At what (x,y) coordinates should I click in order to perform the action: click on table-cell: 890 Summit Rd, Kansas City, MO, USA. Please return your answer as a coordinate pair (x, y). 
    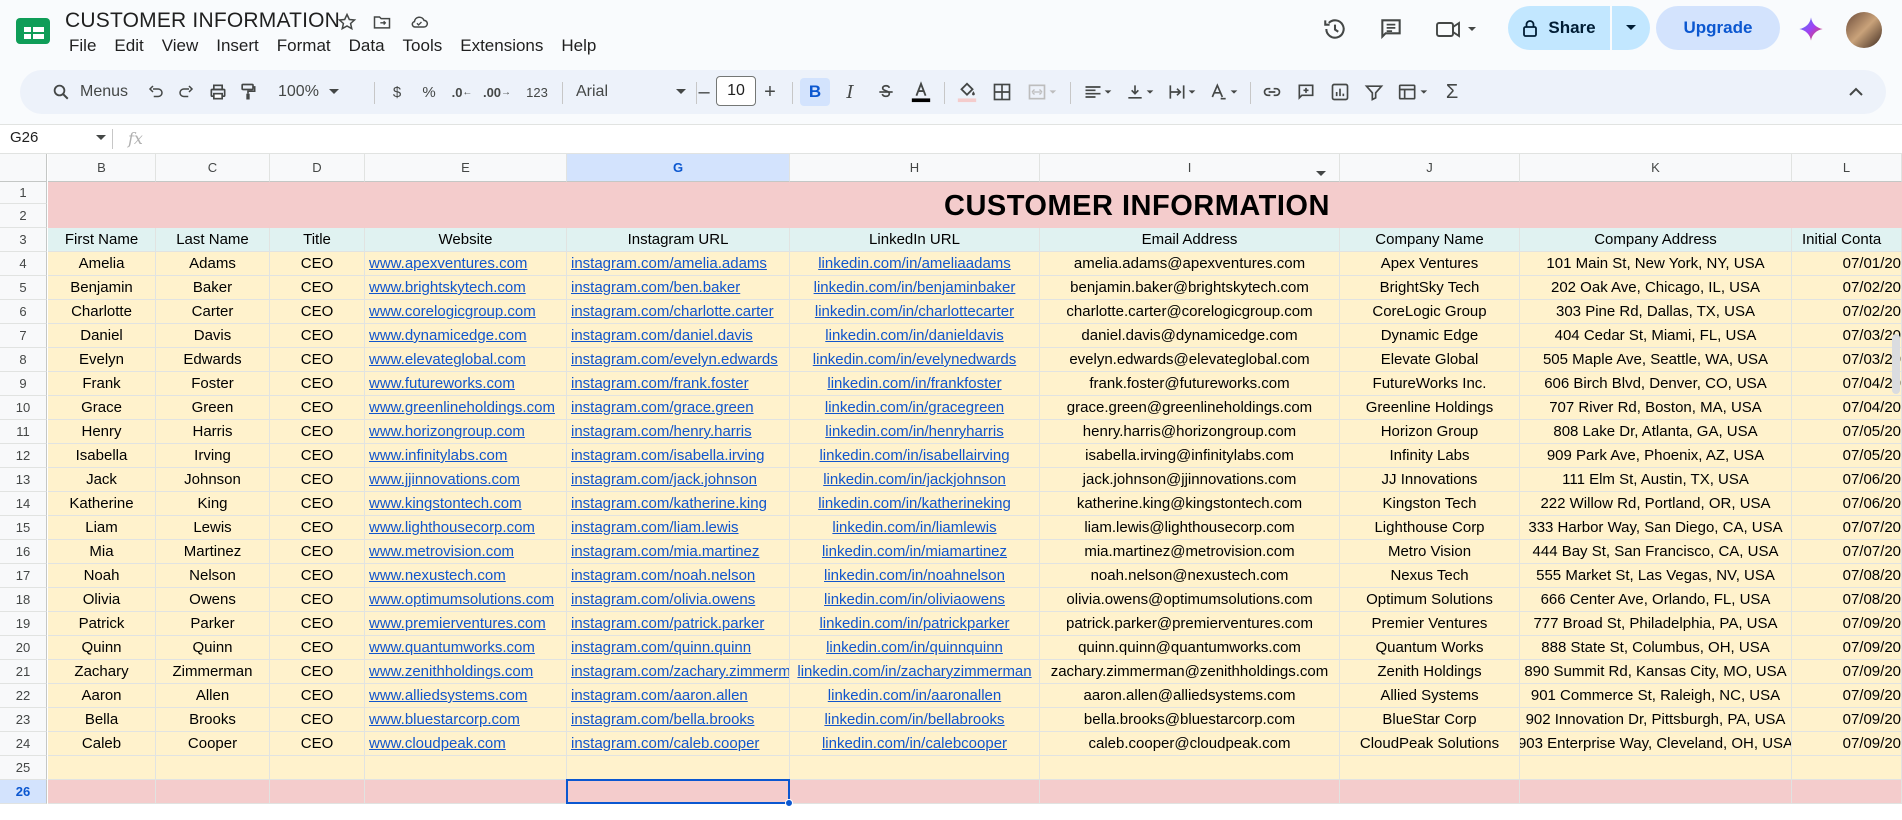
    Looking at the image, I should click on (1656, 672).